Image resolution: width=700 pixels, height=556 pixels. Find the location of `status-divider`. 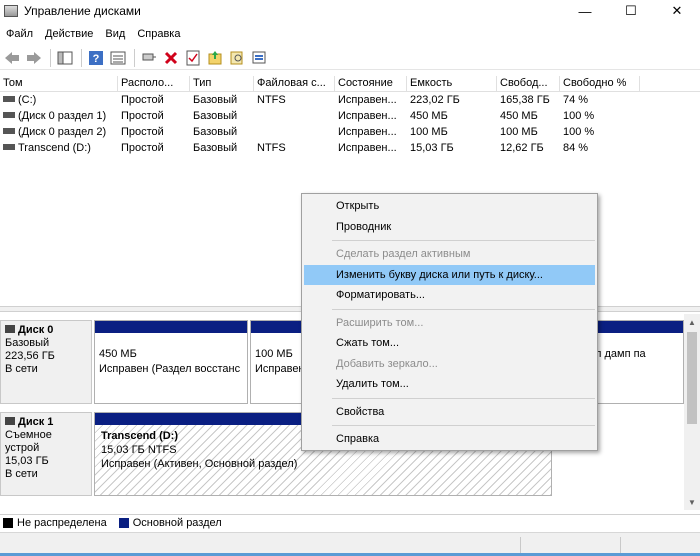

status-divider is located at coordinates (520, 545).